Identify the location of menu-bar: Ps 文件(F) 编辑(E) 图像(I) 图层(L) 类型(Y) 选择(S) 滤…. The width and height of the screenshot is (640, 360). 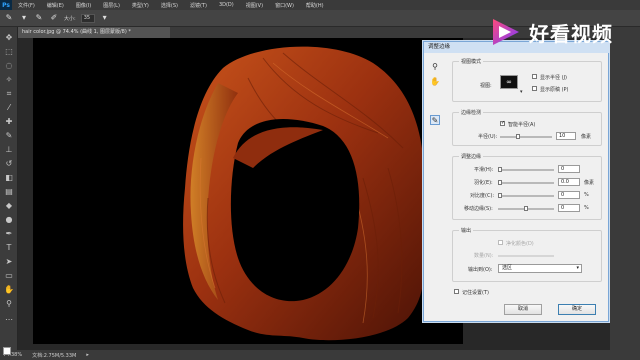
(320, 5).